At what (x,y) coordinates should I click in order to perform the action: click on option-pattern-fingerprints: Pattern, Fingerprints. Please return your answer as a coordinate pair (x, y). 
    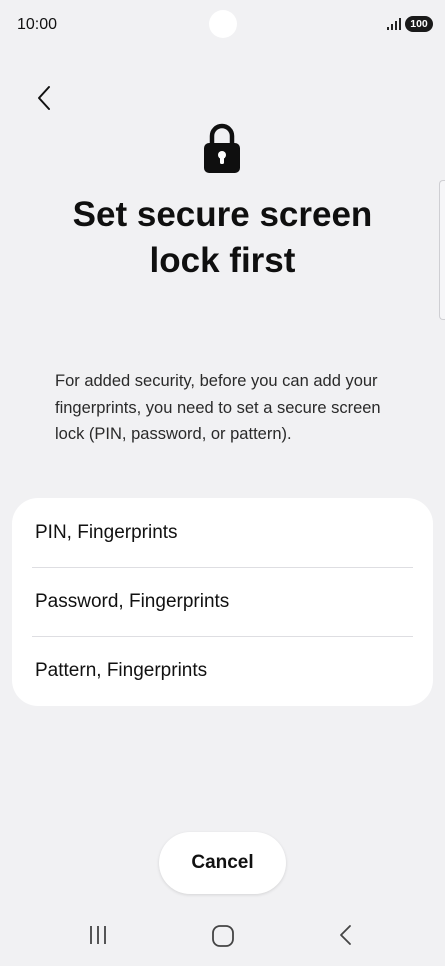
    Looking at the image, I should click on (222, 670).